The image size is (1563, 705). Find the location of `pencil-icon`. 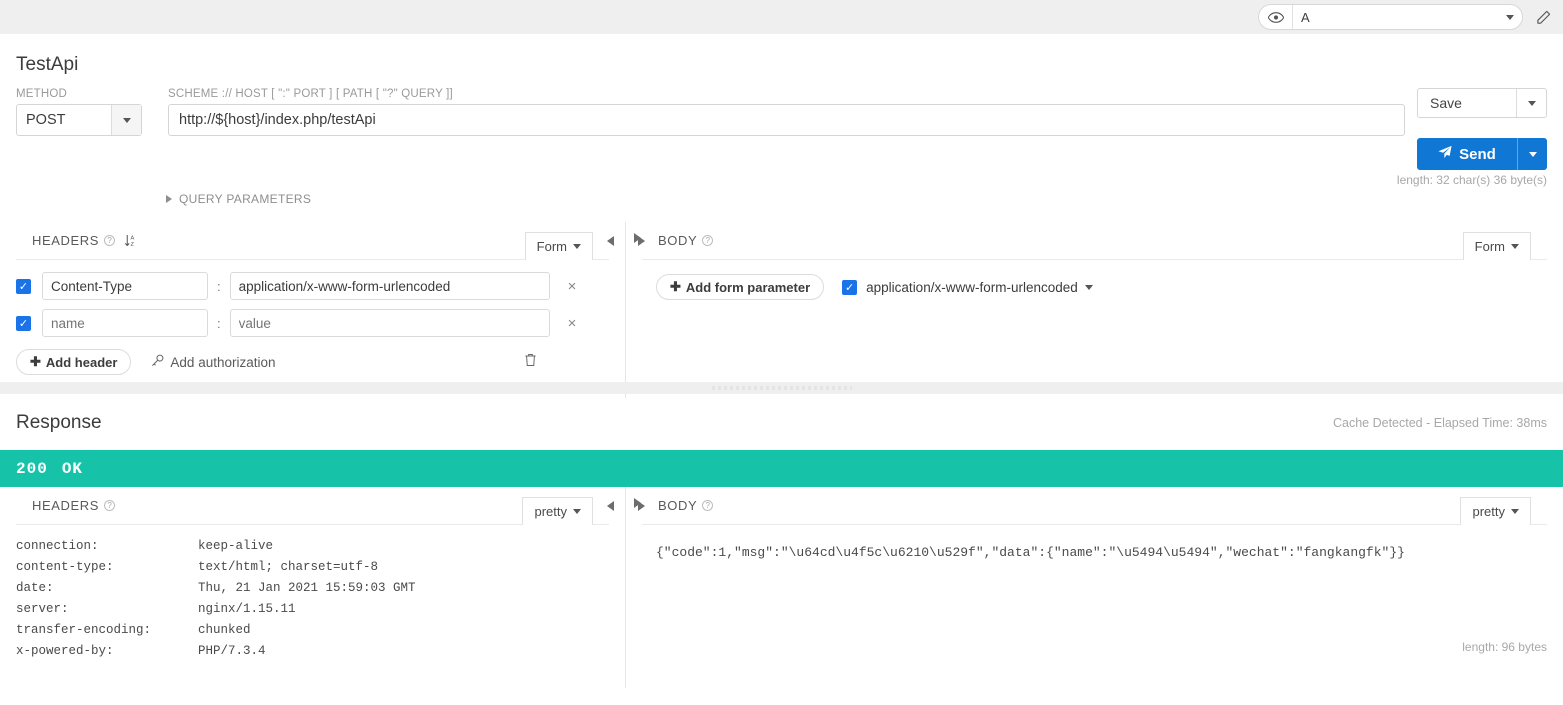

pencil-icon is located at coordinates (1543, 17).